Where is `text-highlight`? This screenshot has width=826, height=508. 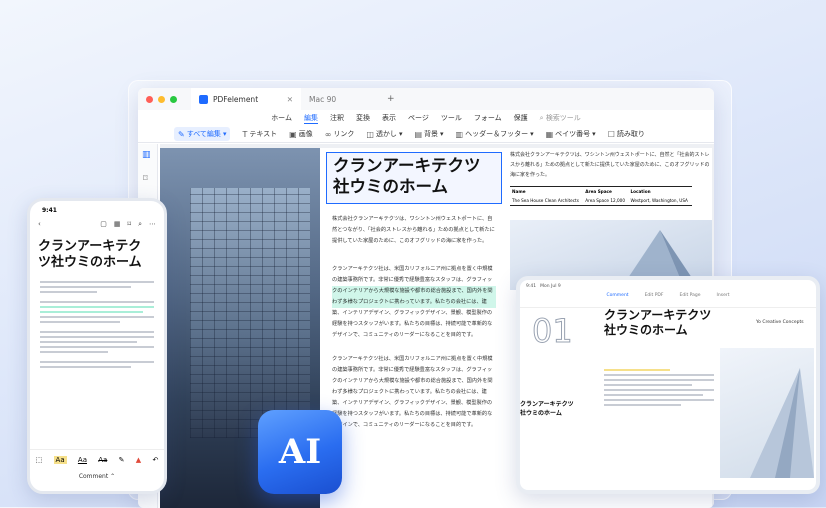 text-highlight is located at coordinates (414, 297).